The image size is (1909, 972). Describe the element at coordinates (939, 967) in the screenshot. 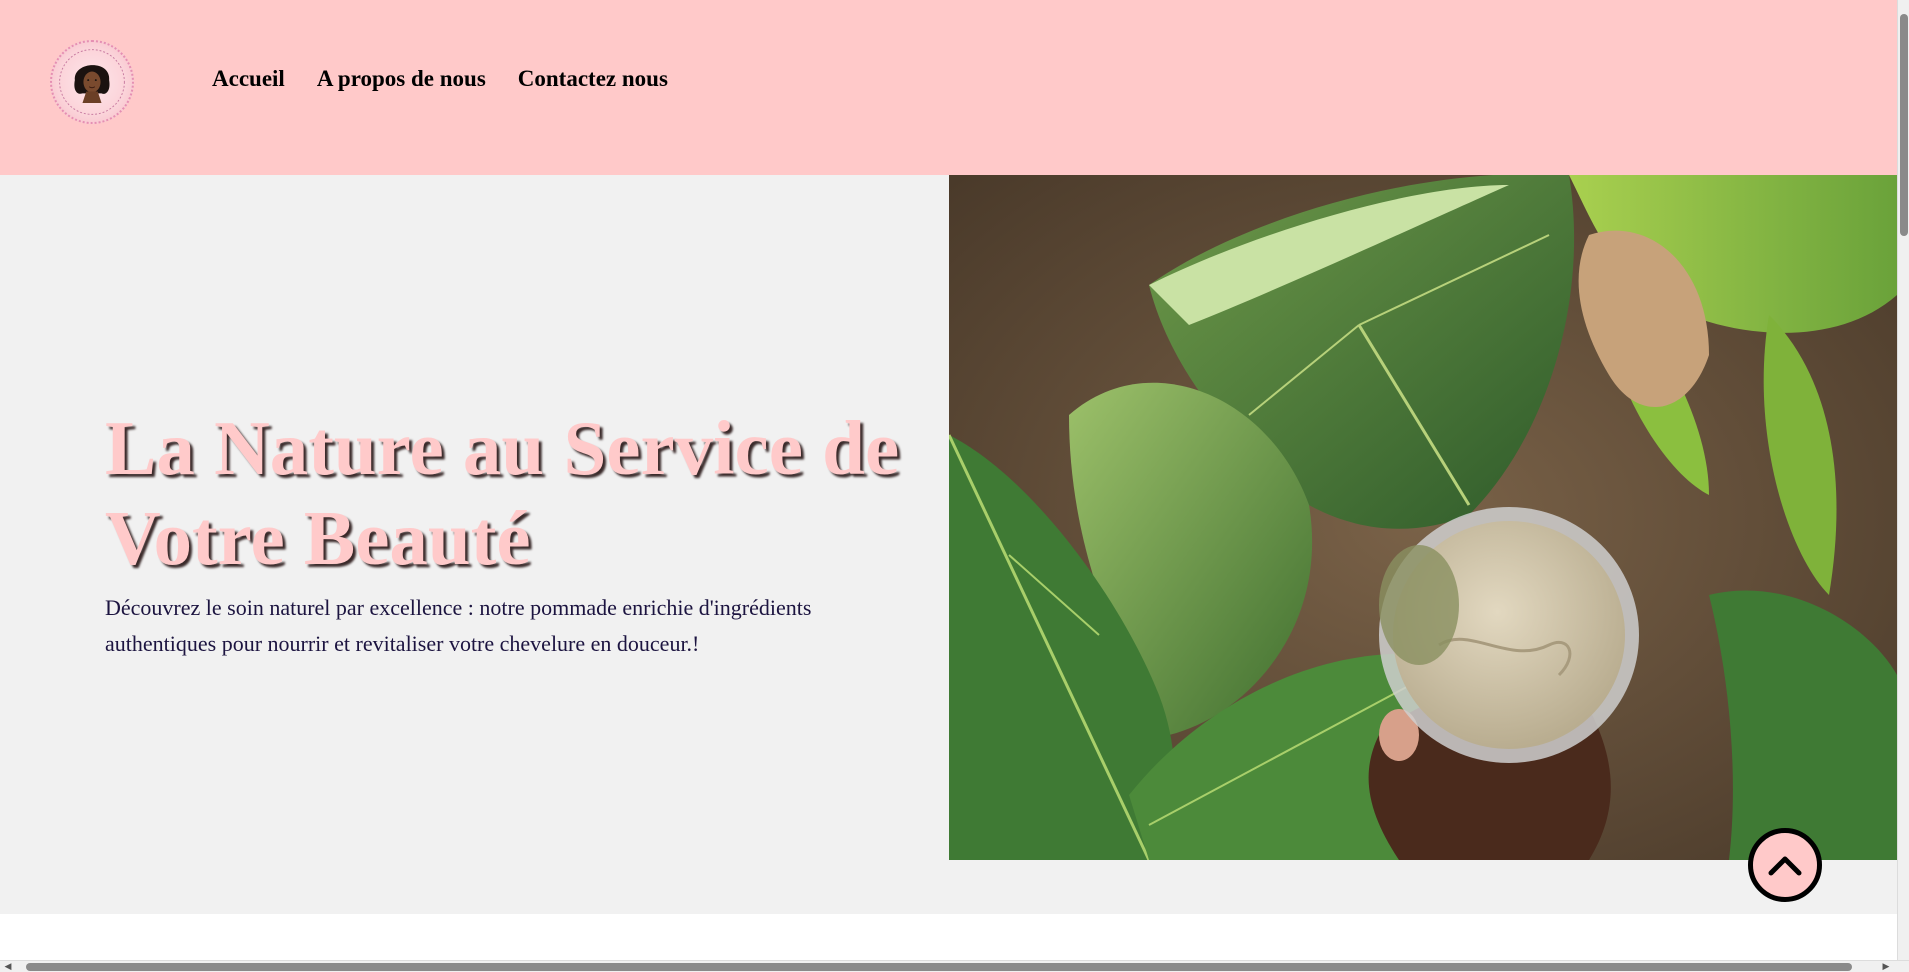

I see `horizontal-scrollbar-thumb` at that location.